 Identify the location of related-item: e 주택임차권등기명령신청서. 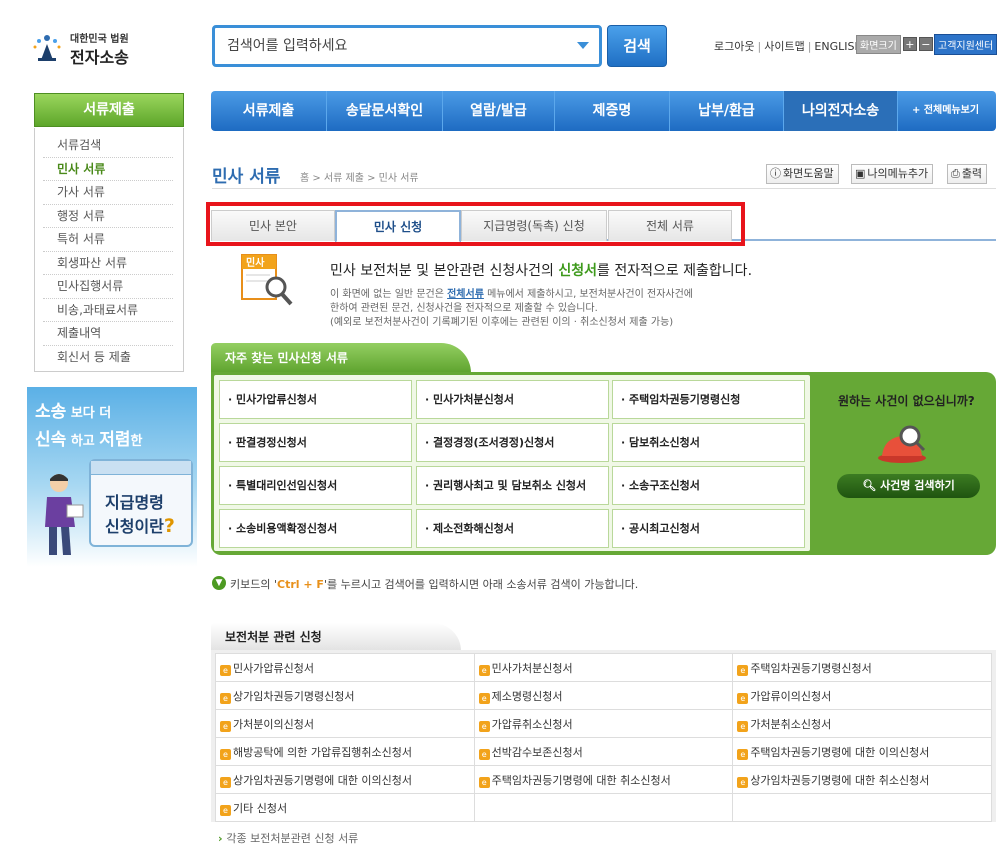
(862, 667).